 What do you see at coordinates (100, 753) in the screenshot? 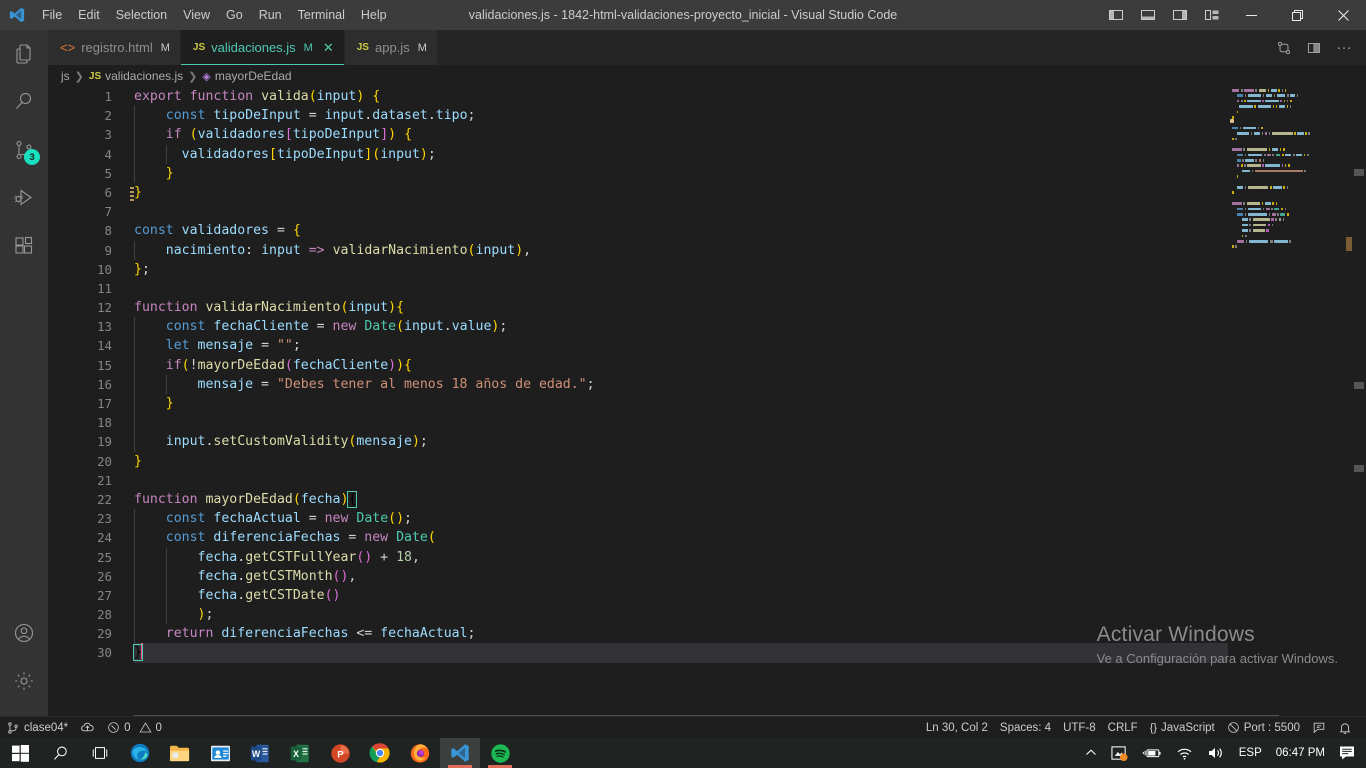
I see `task-view-button` at bounding box center [100, 753].